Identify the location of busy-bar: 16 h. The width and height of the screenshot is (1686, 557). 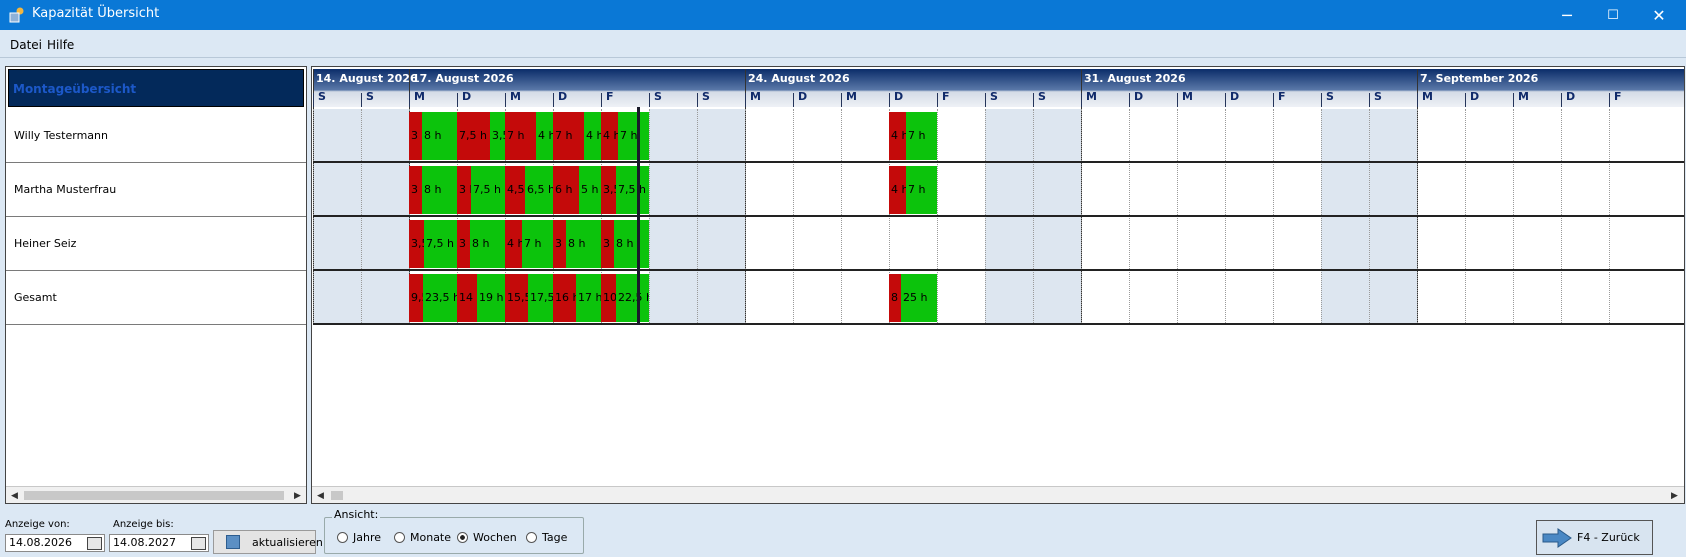
(564, 298).